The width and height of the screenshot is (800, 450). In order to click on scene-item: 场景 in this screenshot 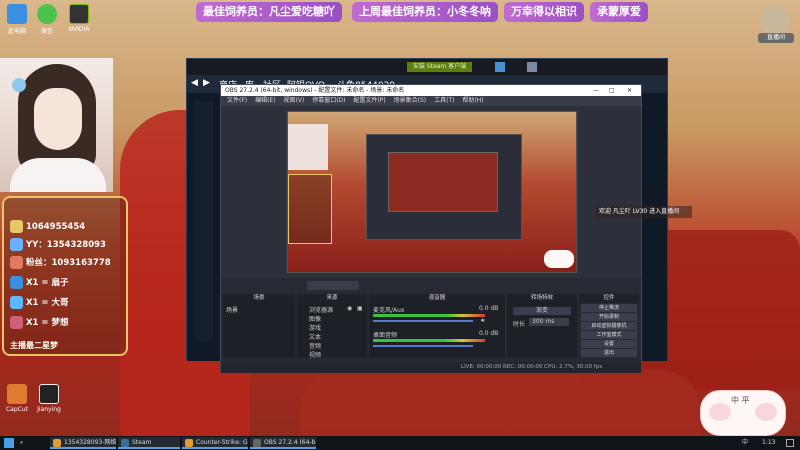, I will do `click(259, 309)`.